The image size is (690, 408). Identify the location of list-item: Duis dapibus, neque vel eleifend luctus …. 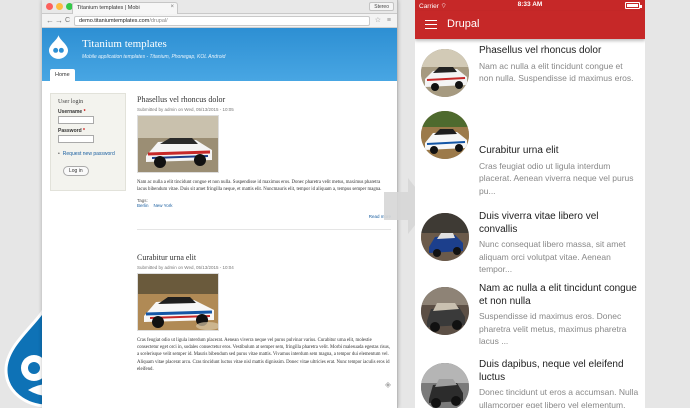
(530, 365).